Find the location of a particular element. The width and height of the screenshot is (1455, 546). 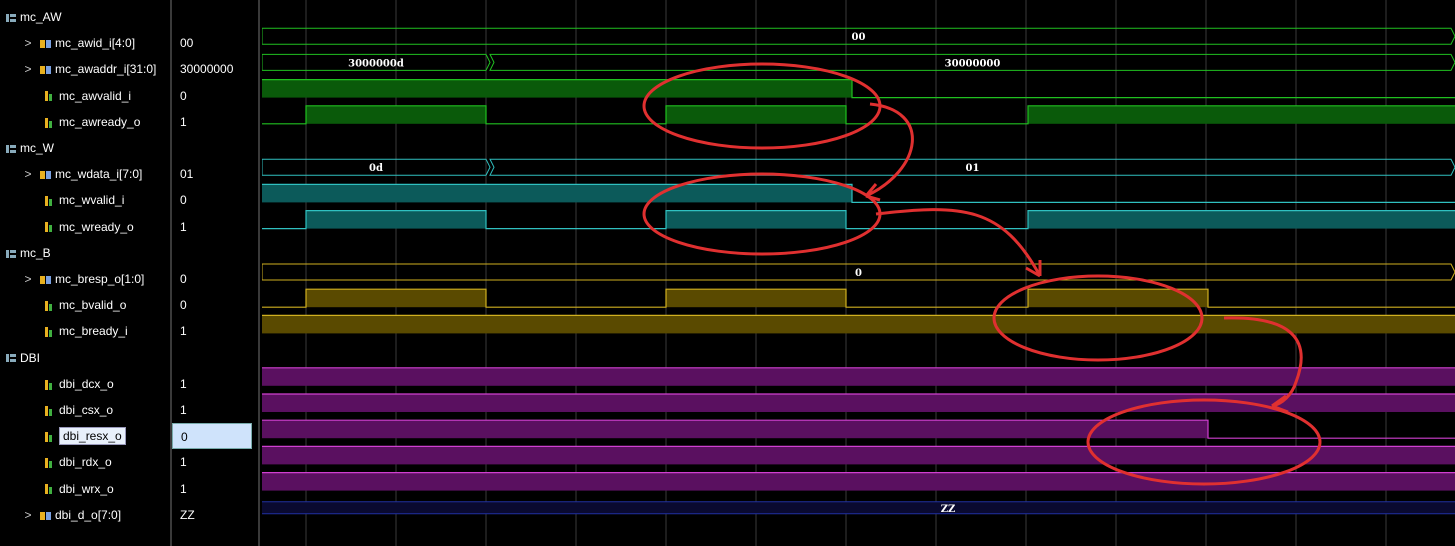

signal-value: 30000000 is located at coordinates (207, 69).